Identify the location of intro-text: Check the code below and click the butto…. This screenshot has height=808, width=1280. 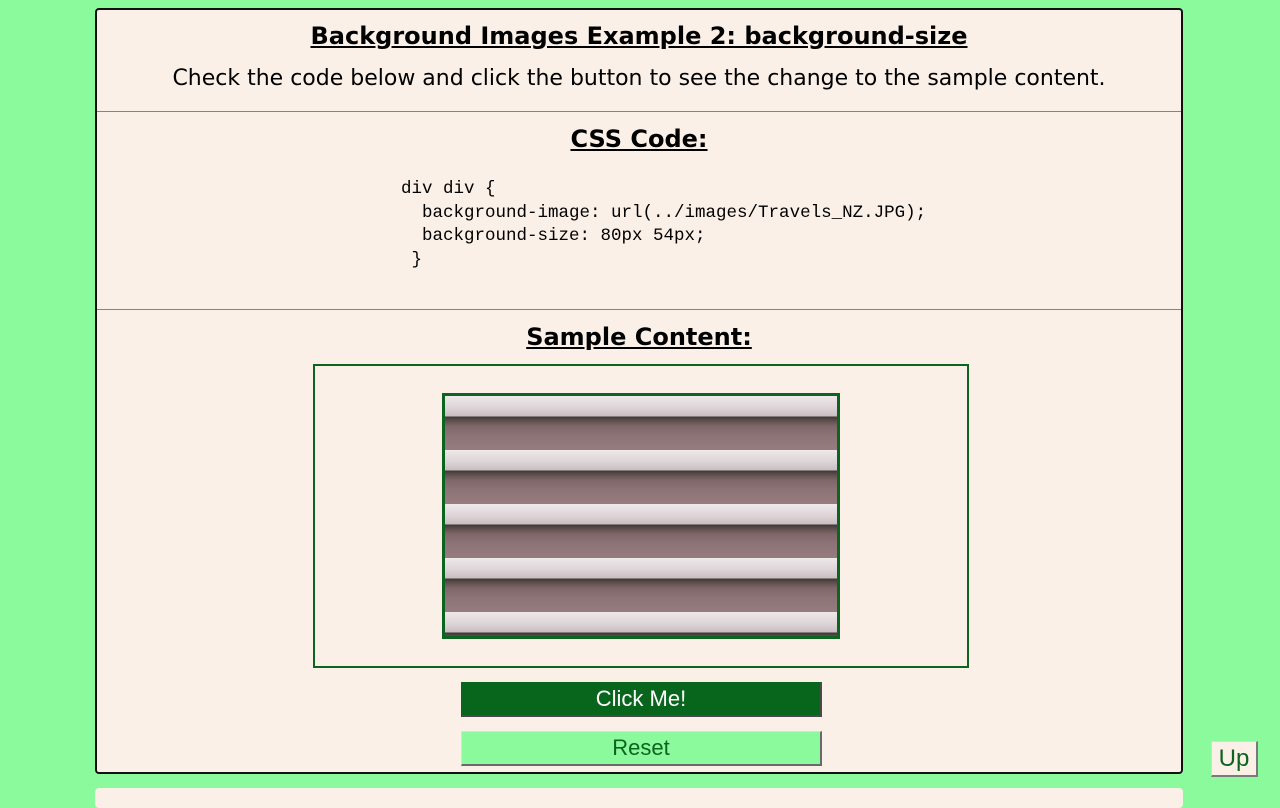
(639, 78).